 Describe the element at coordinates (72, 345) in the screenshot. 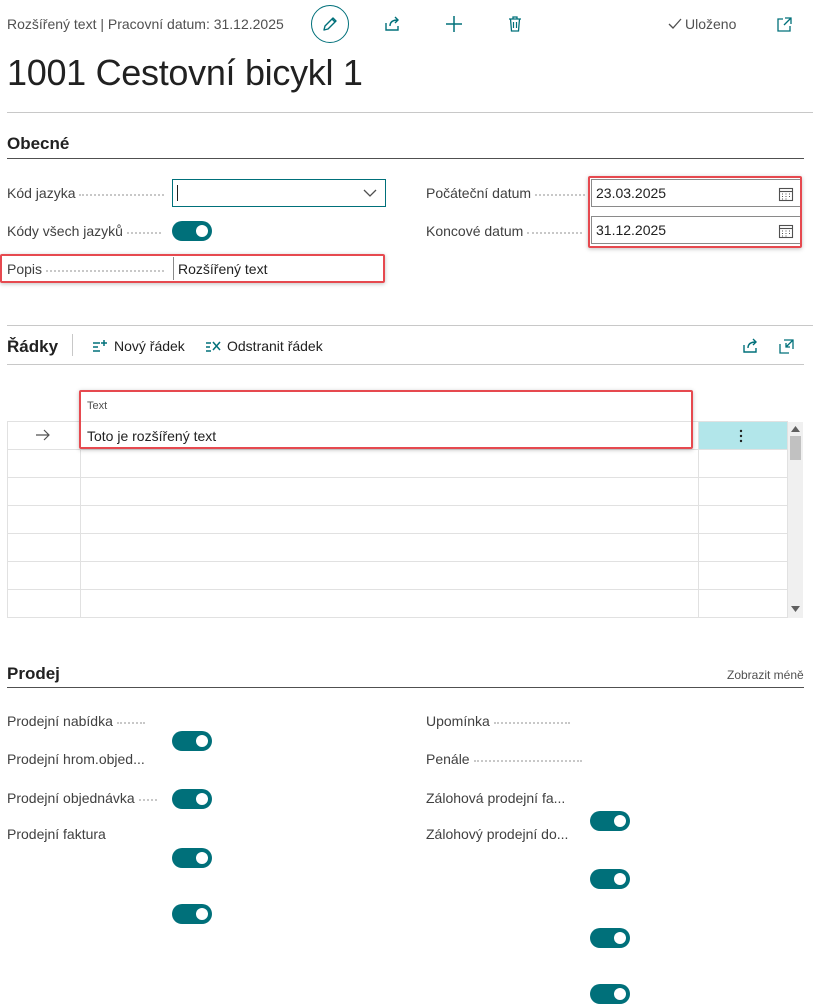

I see `toolbar-separator` at that location.